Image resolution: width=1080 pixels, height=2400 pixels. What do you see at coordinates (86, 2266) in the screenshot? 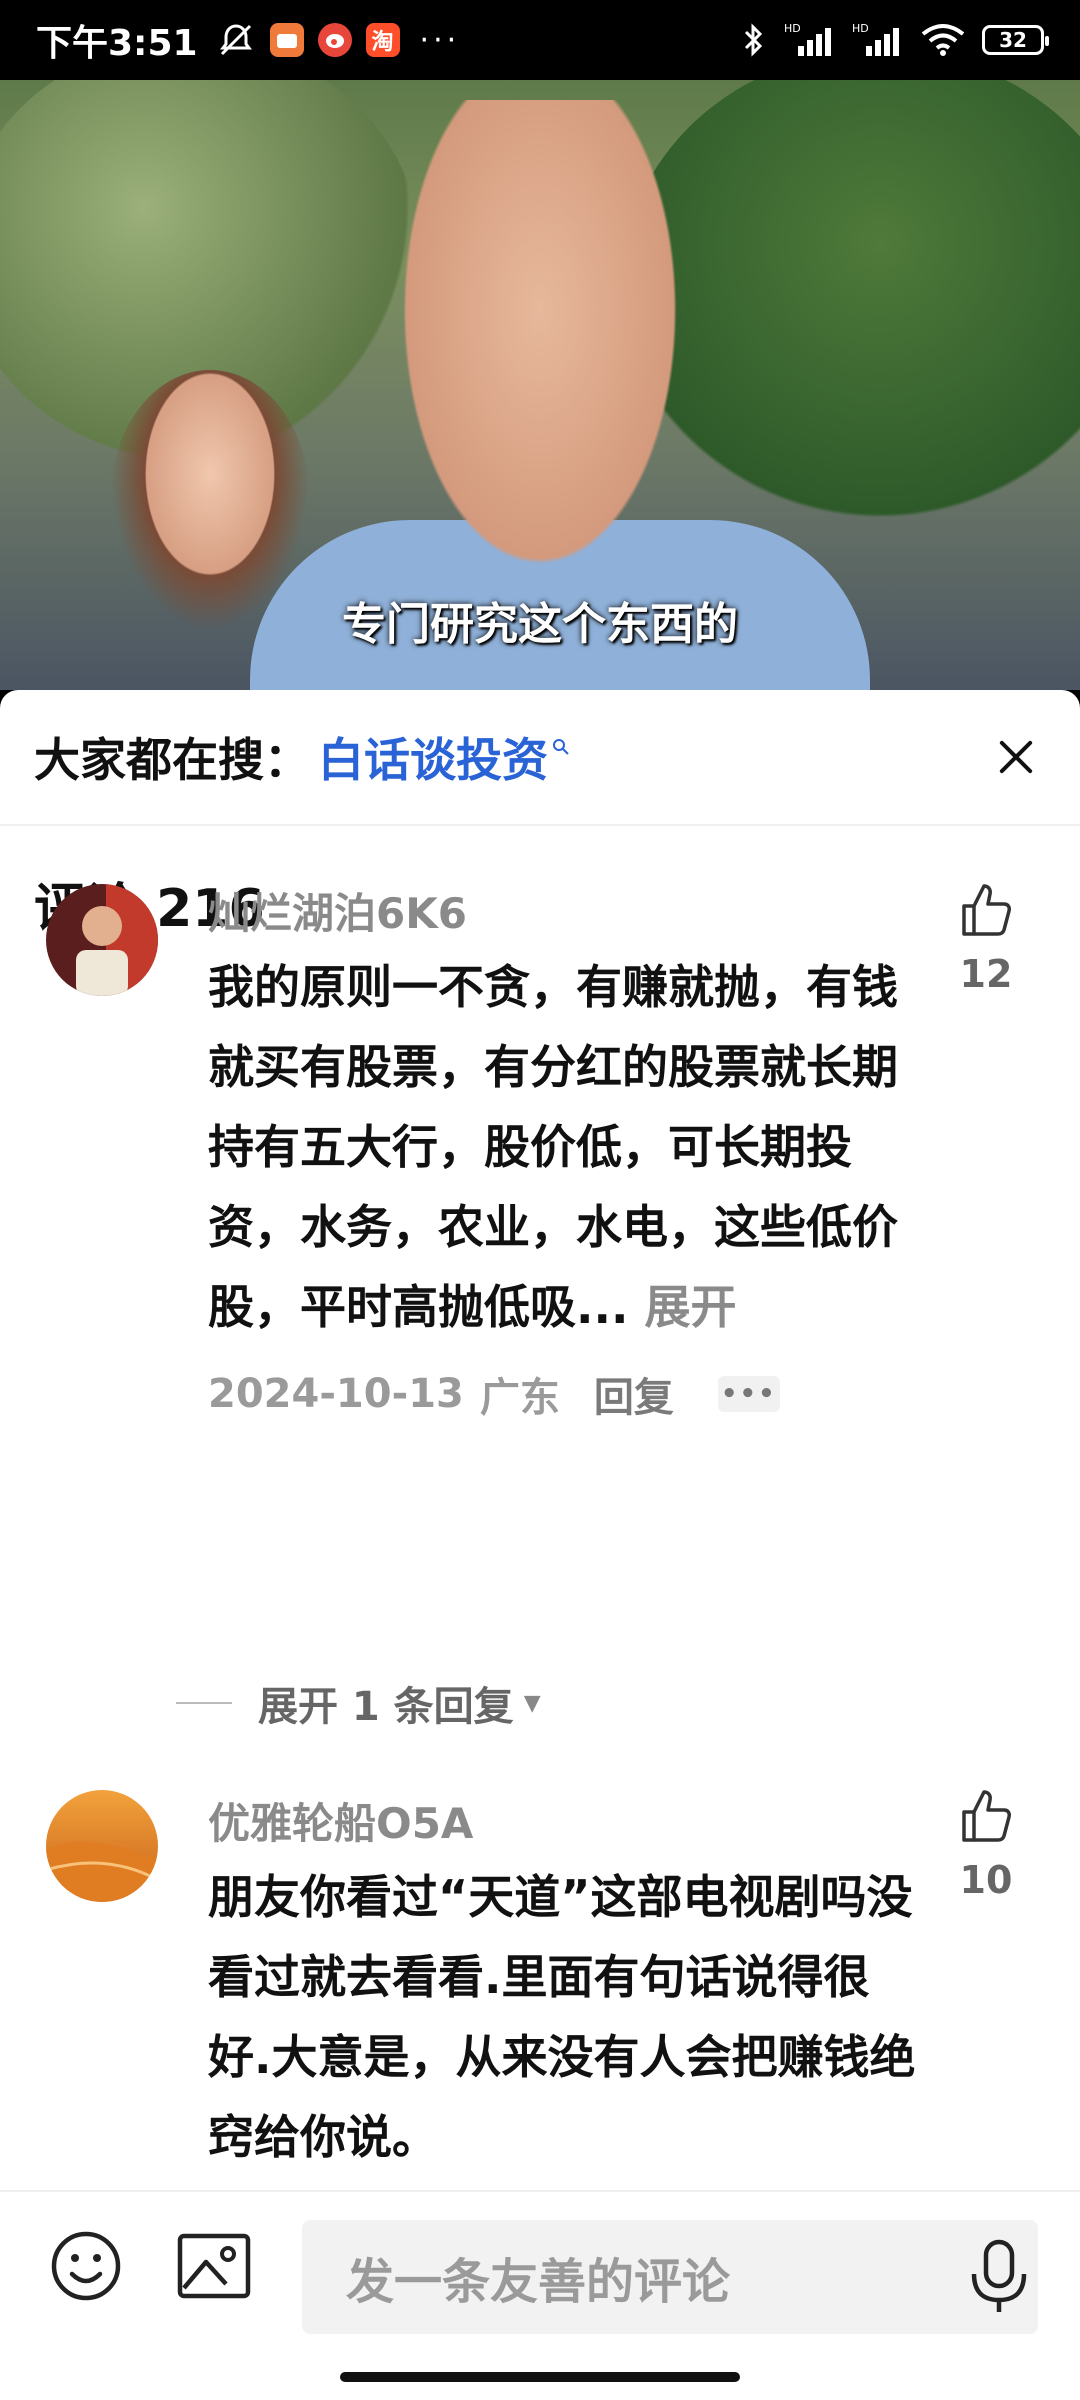
I see `emoji-icon` at bounding box center [86, 2266].